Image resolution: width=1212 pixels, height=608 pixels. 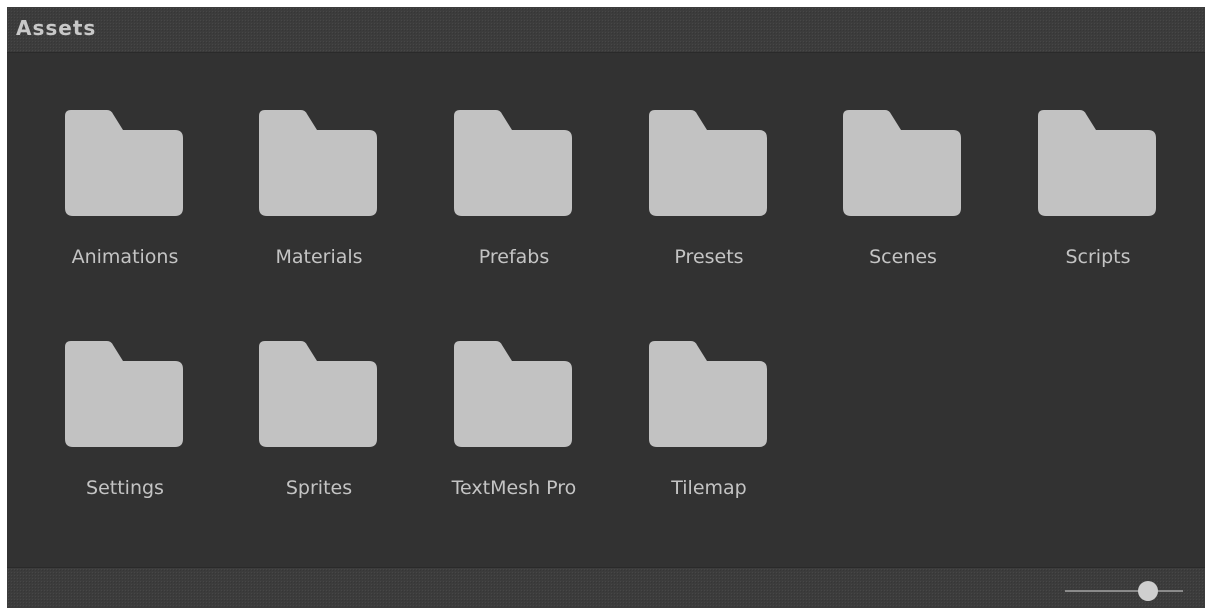 I want to click on folder-scripts: Scripts, so click(x=1078, y=210).